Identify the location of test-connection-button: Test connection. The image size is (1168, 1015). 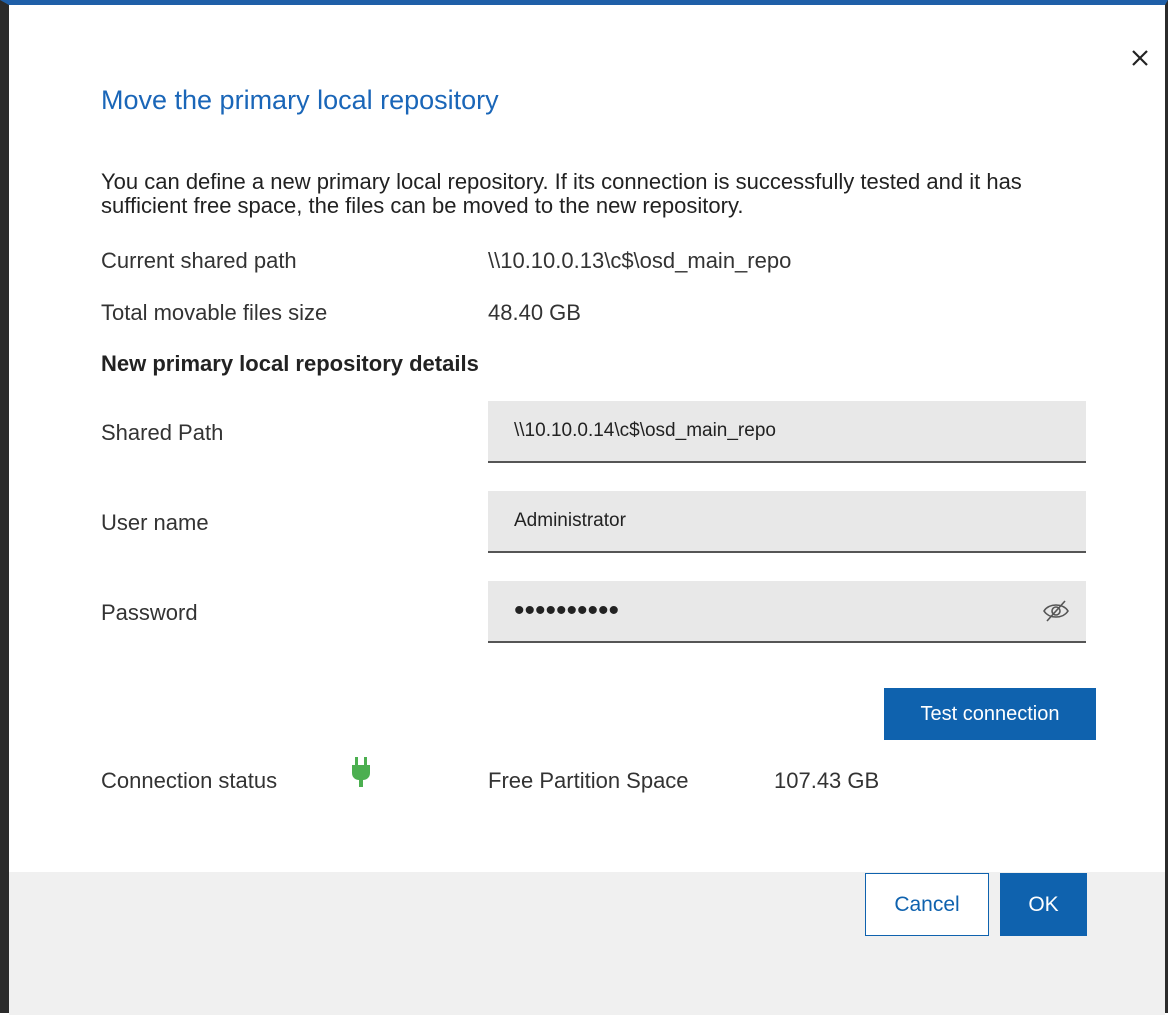
(990, 714).